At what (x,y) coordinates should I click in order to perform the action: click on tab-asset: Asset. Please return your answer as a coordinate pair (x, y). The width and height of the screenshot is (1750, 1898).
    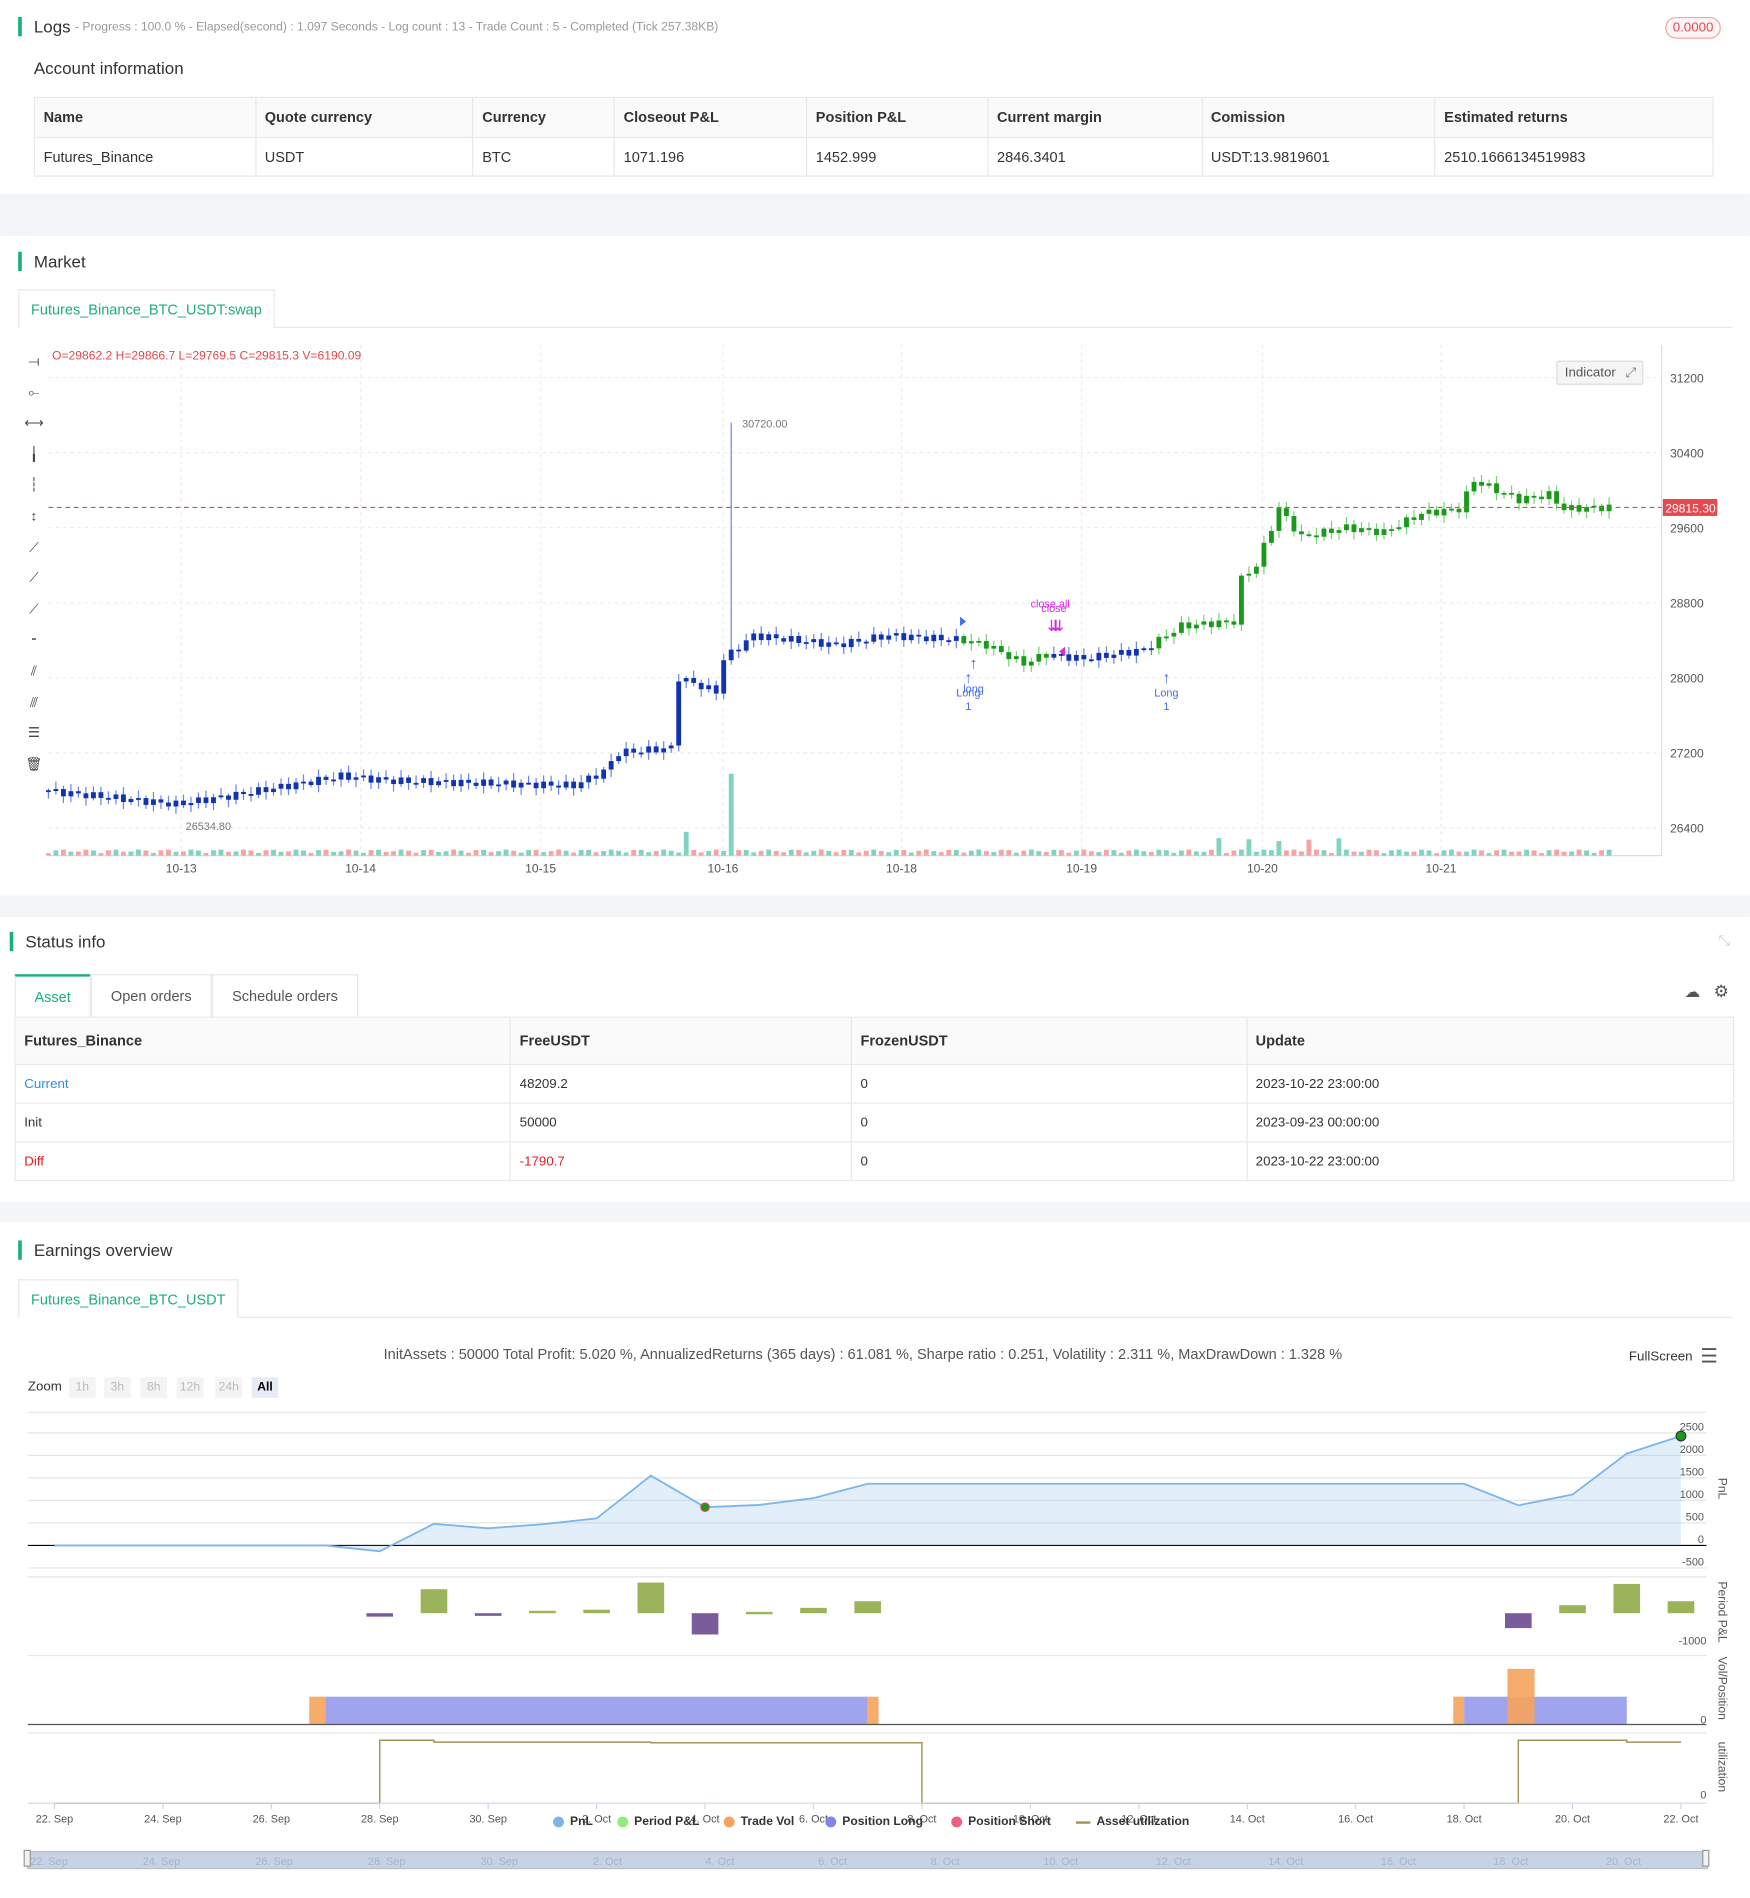
    Looking at the image, I should click on (52, 995).